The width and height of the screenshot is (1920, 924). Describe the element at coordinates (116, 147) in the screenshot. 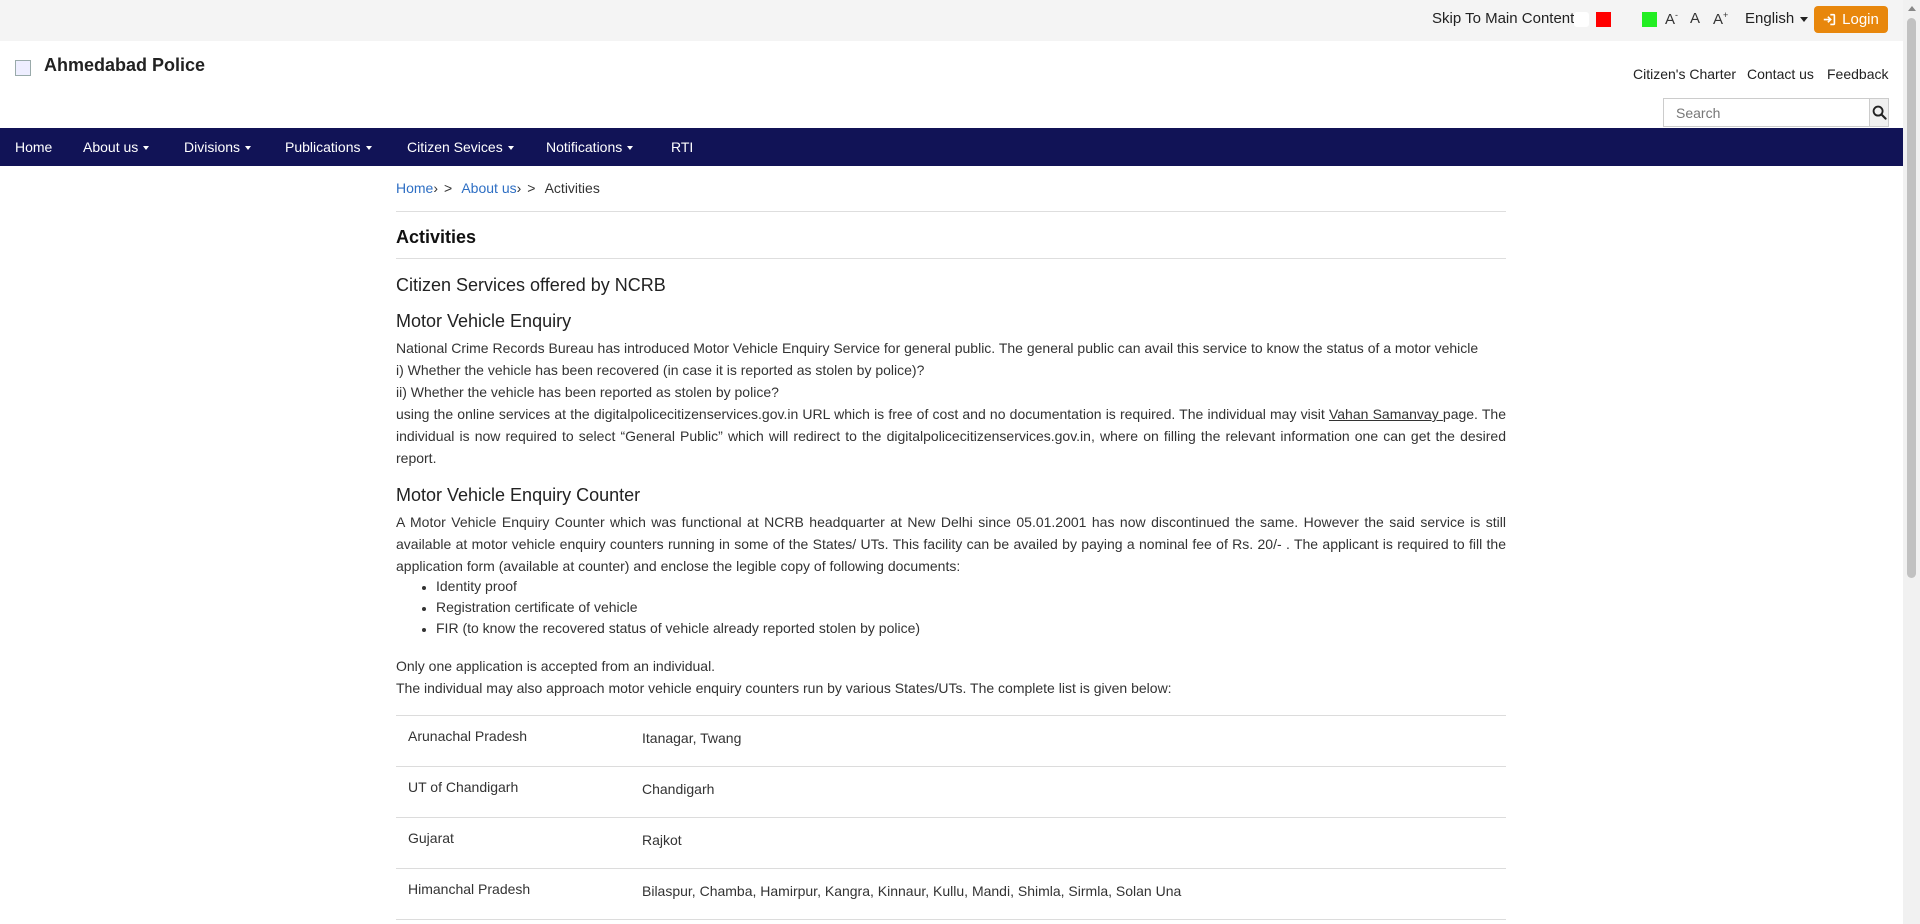

I see `nav-about-us: About us` at that location.